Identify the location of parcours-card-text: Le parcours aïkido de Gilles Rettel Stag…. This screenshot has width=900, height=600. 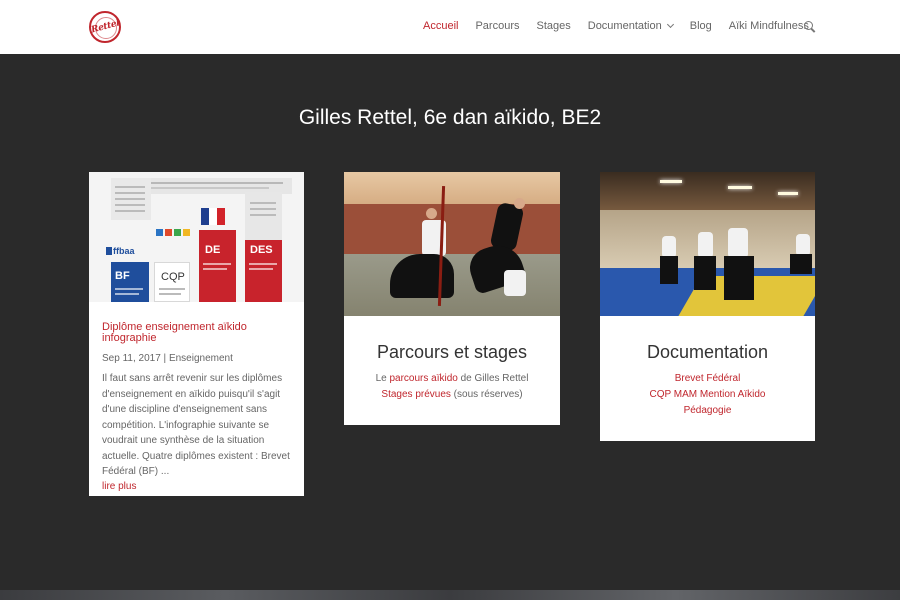
(452, 387).